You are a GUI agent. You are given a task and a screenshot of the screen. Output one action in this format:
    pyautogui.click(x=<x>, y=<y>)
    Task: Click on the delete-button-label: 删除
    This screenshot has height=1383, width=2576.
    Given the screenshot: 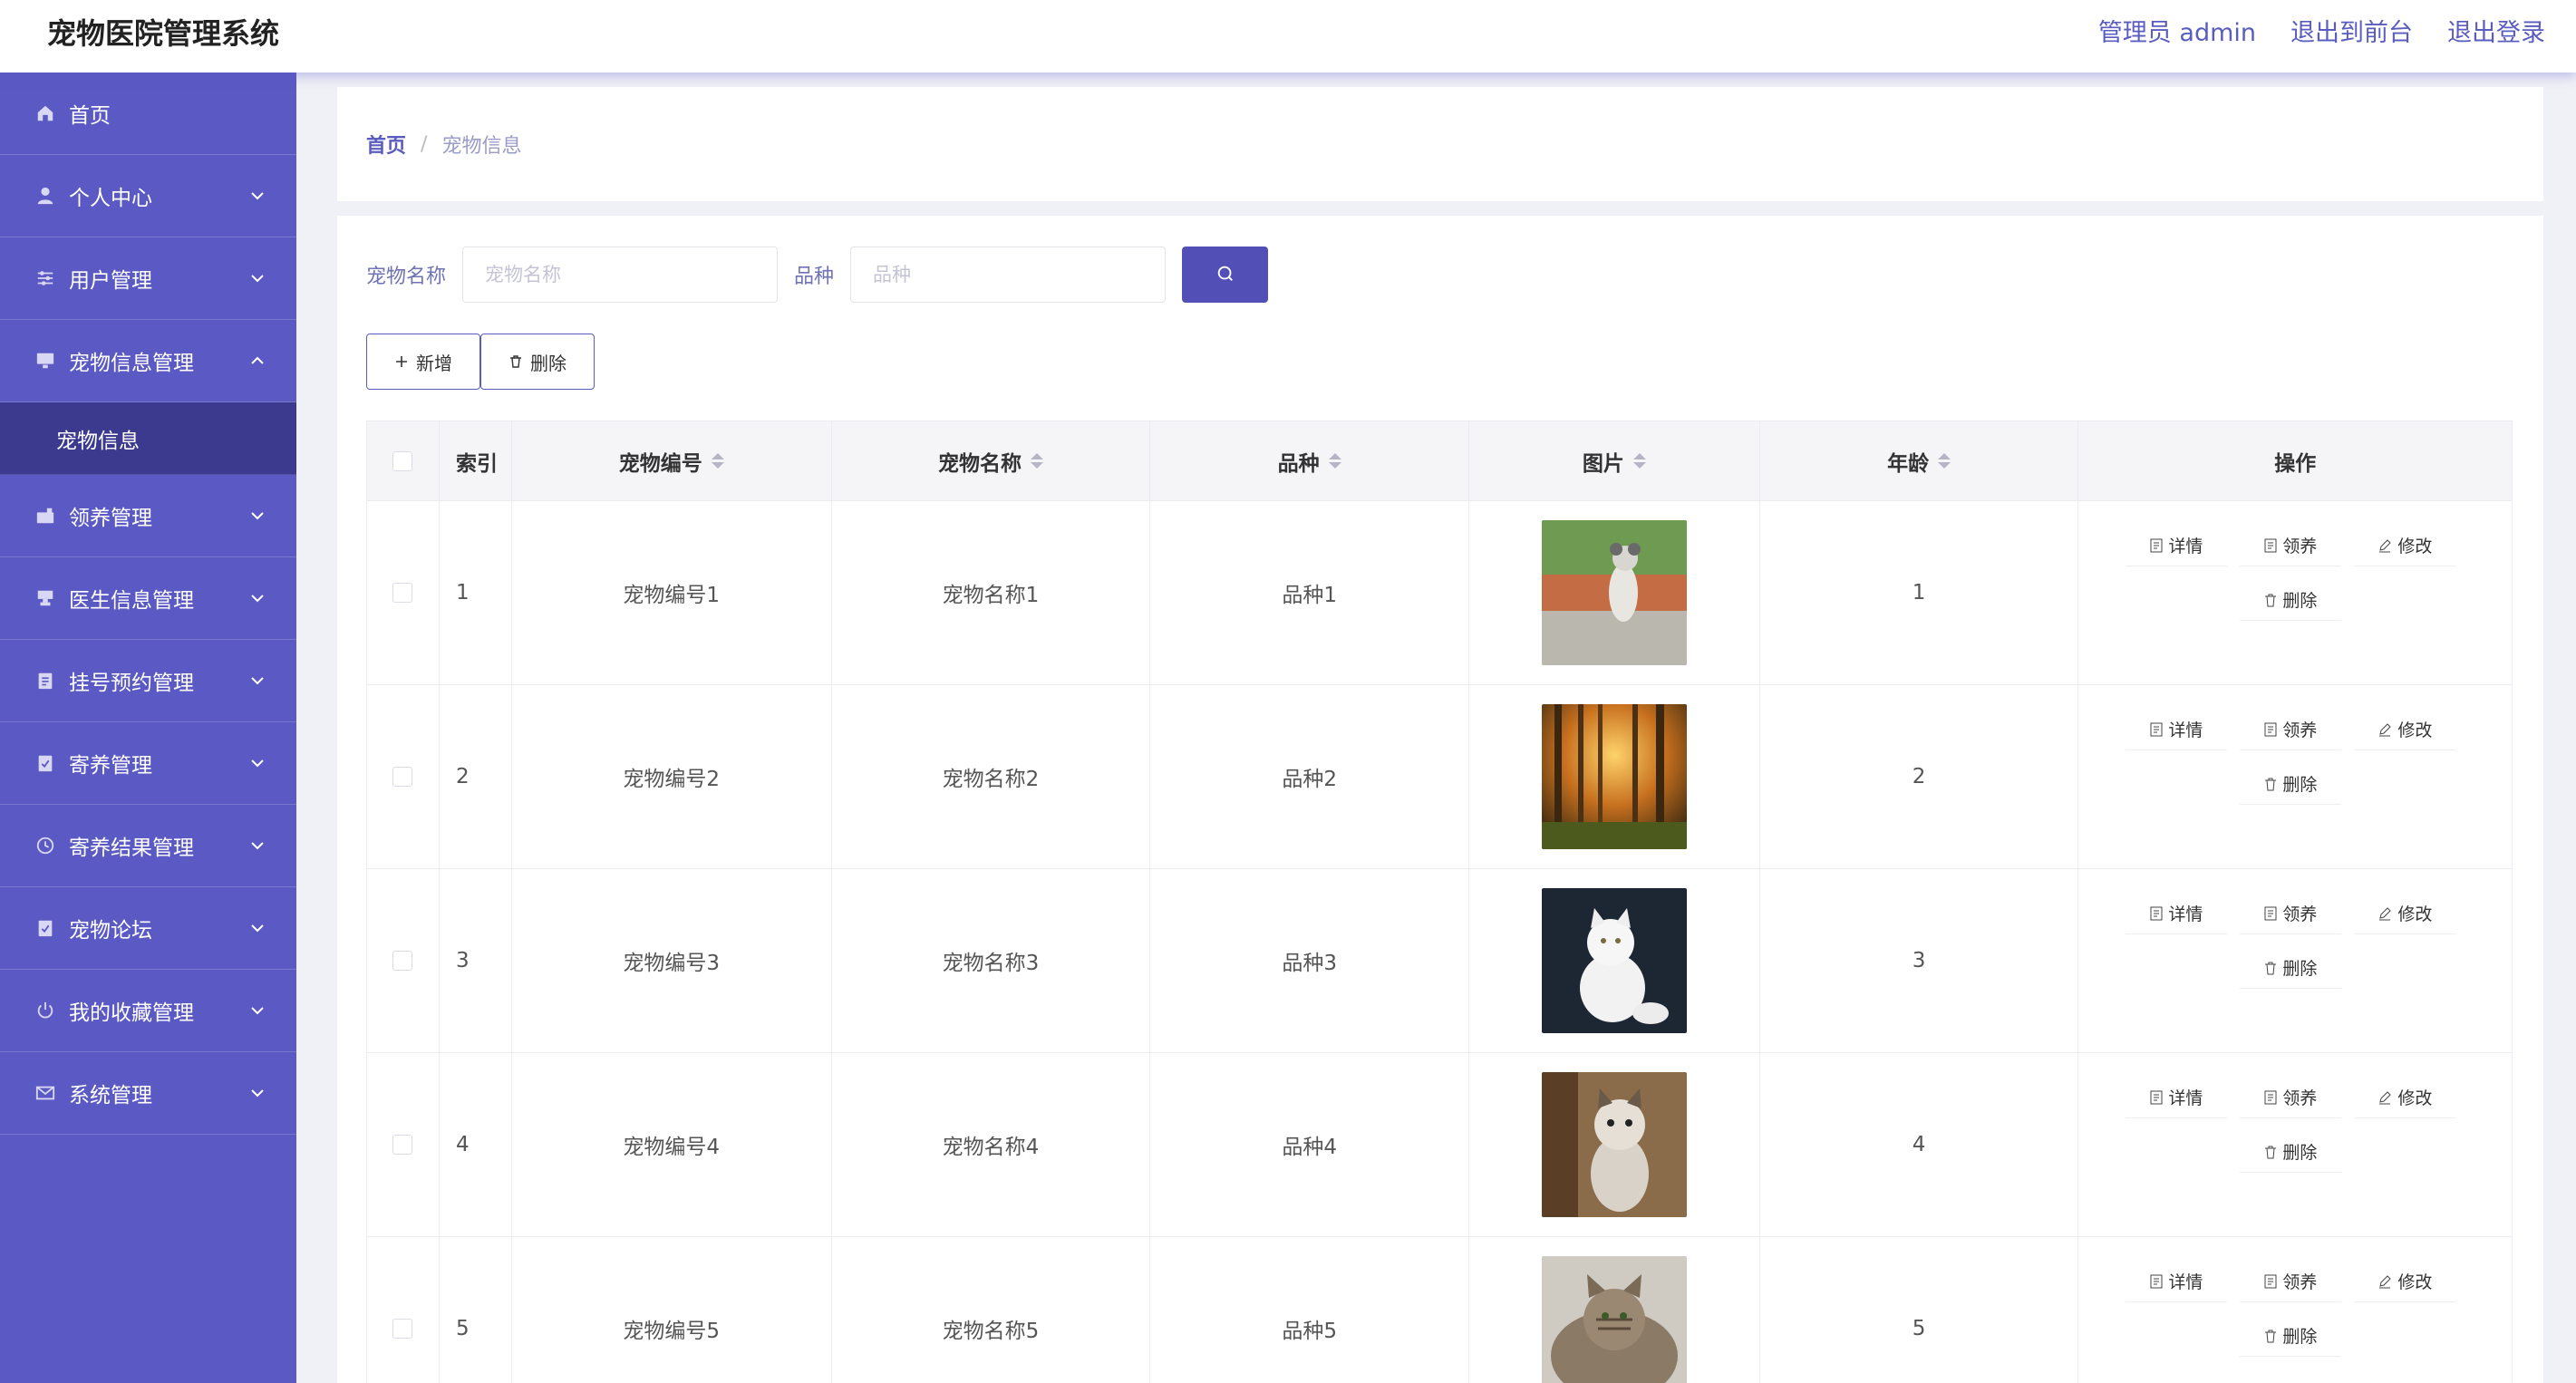 What is the action you would take?
    pyautogui.click(x=548, y=363)
    